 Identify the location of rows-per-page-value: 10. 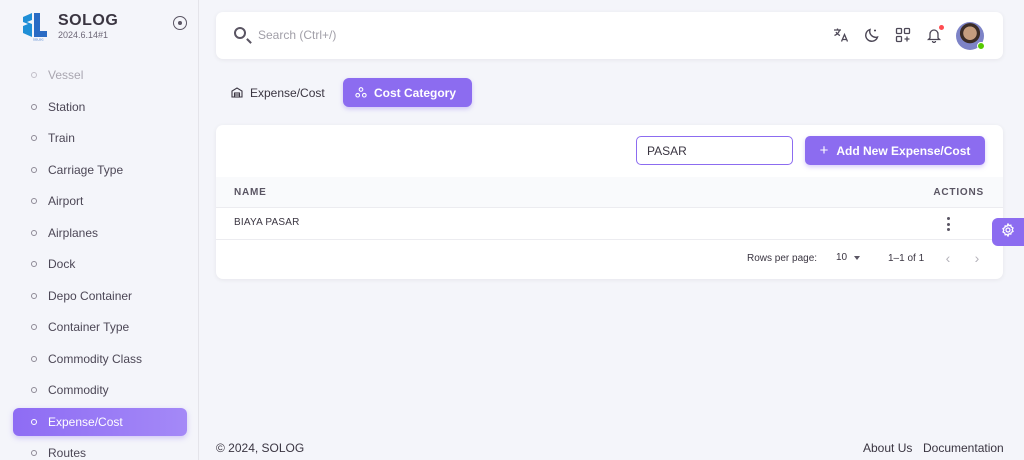
(842, 257).